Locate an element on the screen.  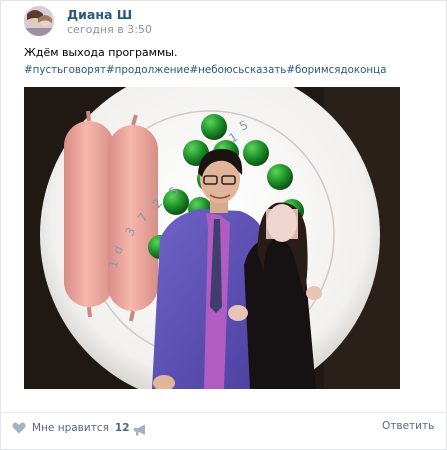
post-text: Ждём выхода программы. is located at coordinates (101, 52).